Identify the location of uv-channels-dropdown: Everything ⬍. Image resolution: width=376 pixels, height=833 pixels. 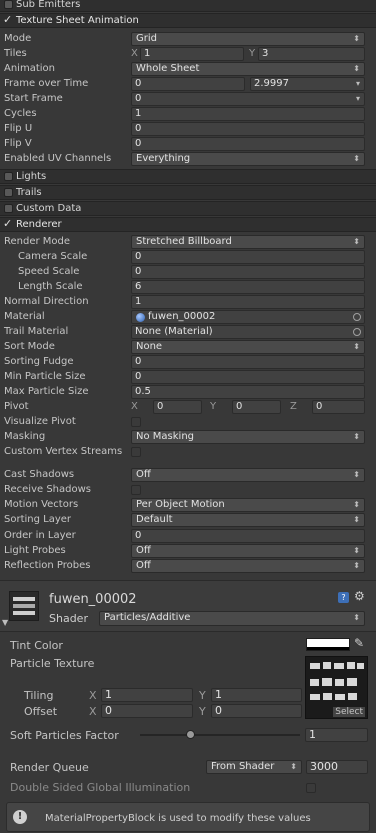
(248, 159).